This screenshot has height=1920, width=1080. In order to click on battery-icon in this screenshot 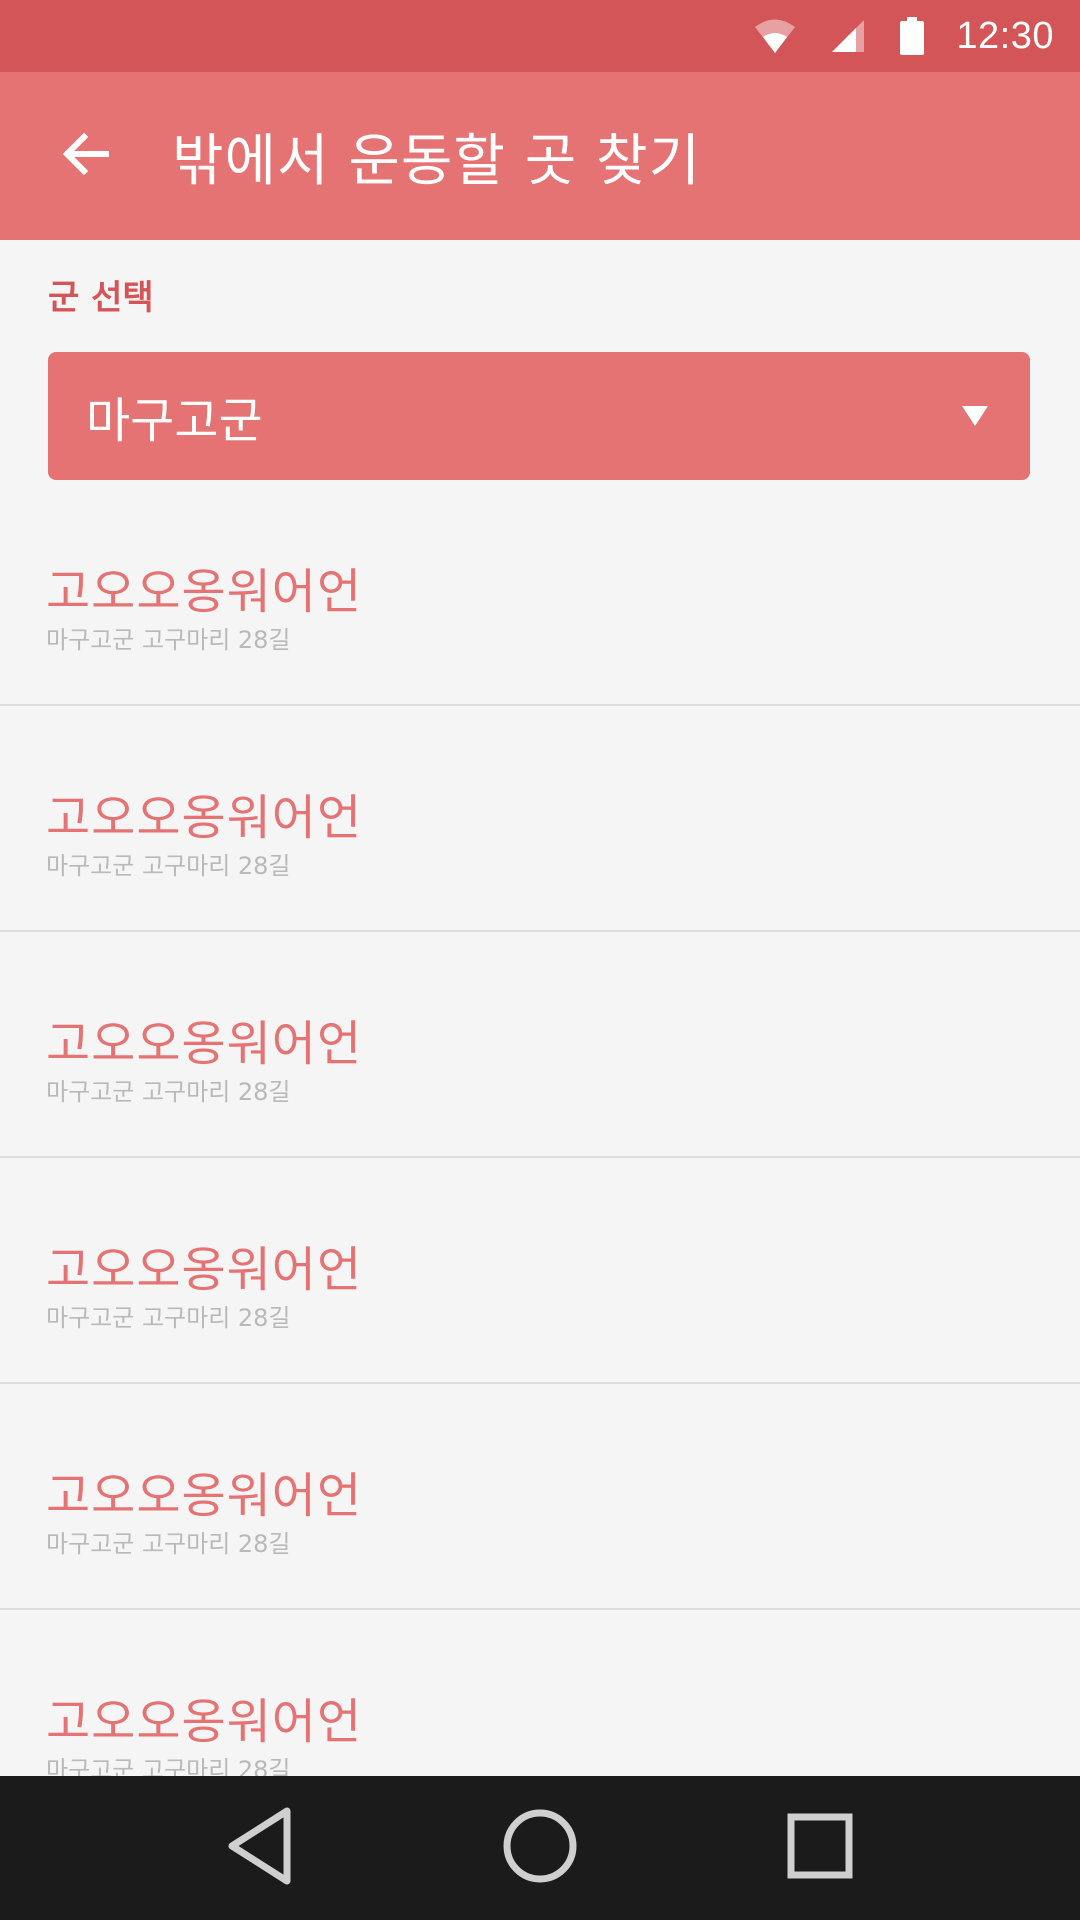, I will do `click(912, 36)`.